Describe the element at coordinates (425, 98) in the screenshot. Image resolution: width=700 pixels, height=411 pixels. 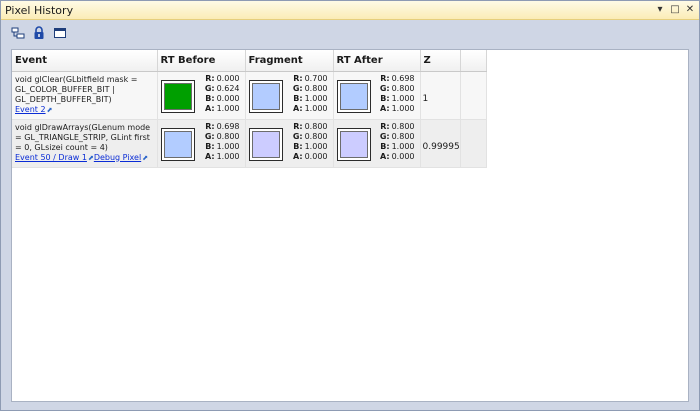
I see `z-value: 1` at that location.